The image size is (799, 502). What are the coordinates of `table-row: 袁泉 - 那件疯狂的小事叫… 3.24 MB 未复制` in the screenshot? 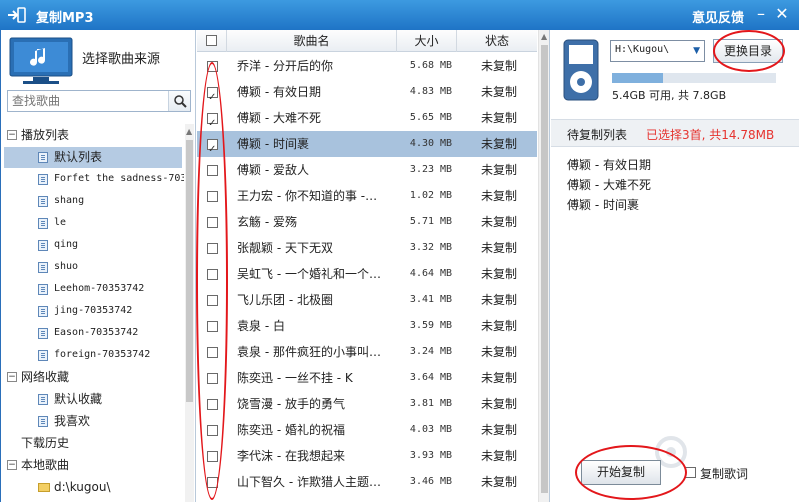 It's located at (367, 352).